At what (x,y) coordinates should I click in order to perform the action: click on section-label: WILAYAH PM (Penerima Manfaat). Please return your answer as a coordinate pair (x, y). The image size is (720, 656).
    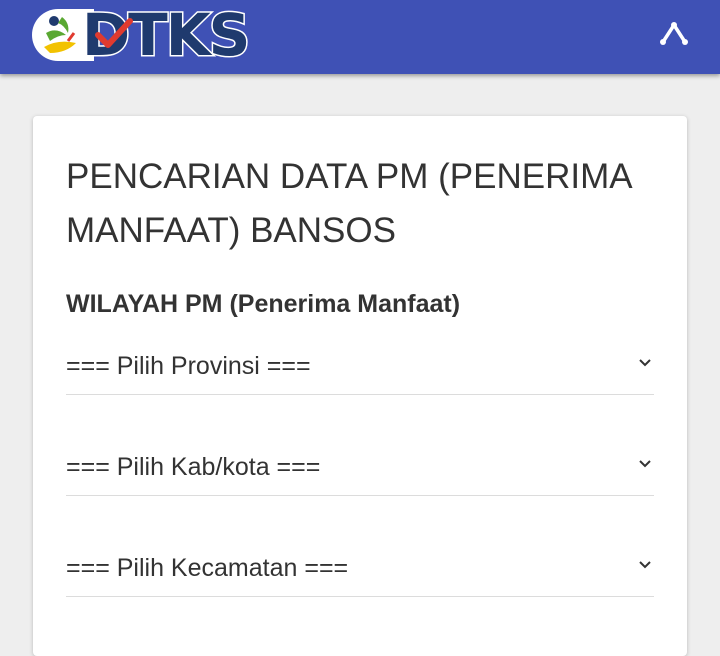
    Looking at the image, I should click on (263, 304).